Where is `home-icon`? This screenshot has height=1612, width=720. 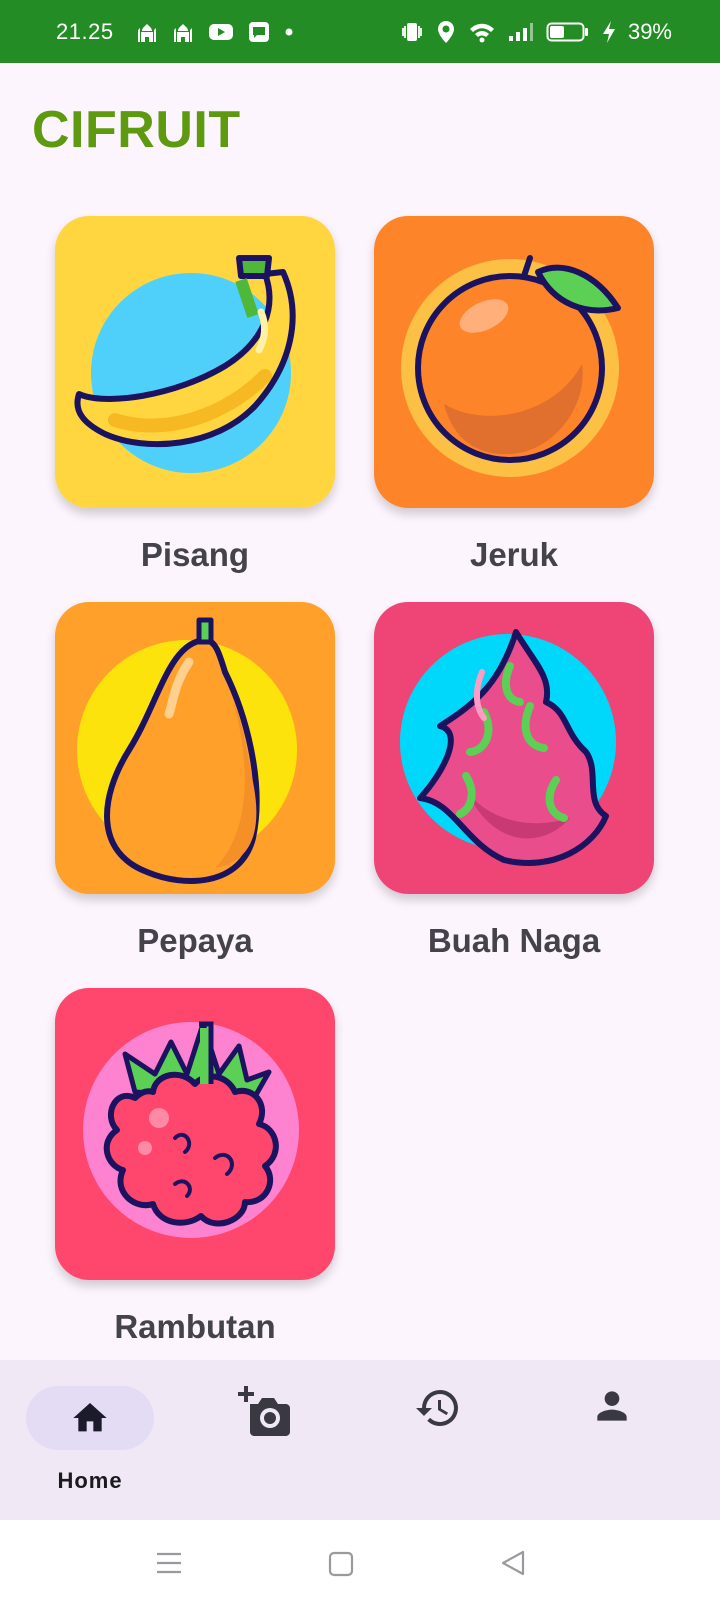
home-icon is located at coordinates (90, 1417).